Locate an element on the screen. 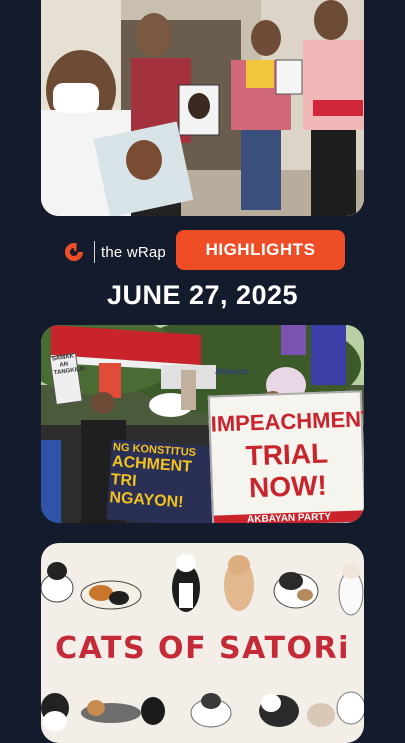 The width and height of the screenshot is (405, 743). small-protest-sign: SAMAK AN TANGKILIK is located at coordinates (69, 365).